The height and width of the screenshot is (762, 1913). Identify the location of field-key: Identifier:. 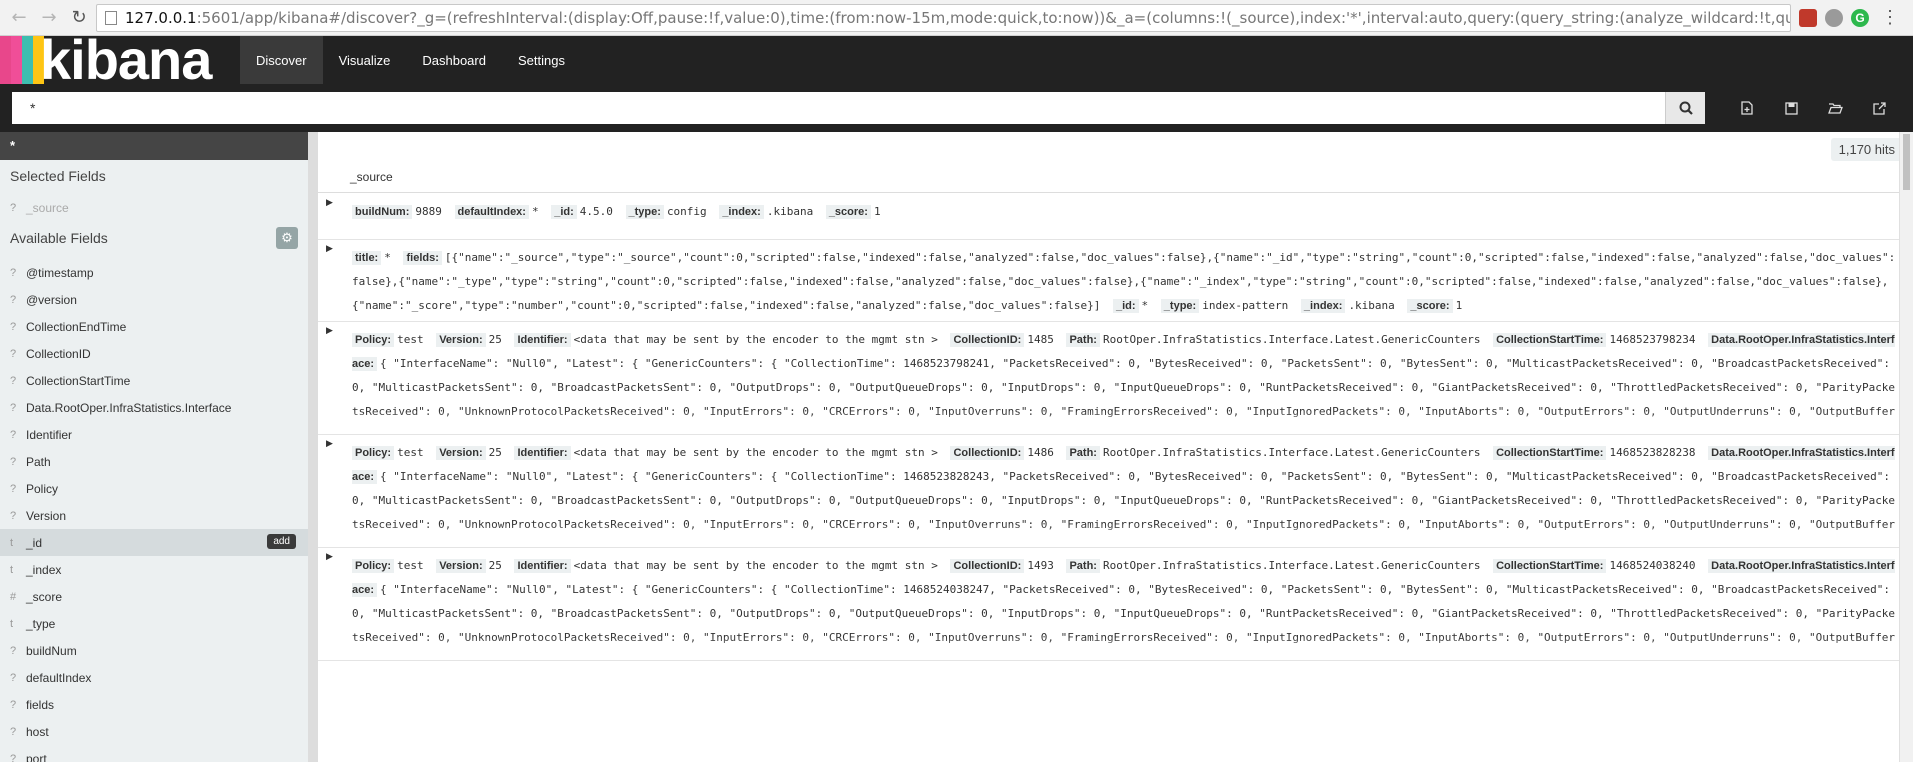
(542, 340).